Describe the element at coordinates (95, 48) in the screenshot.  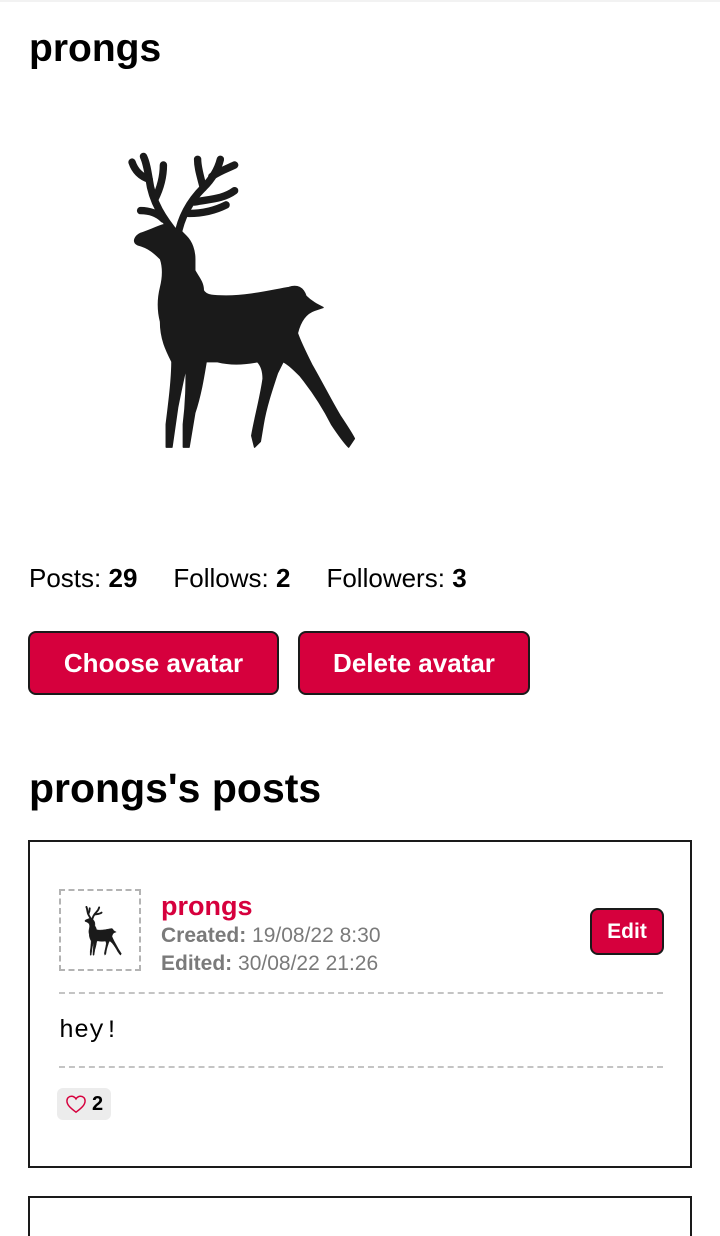
I see `profile-username: prongs` at that location.